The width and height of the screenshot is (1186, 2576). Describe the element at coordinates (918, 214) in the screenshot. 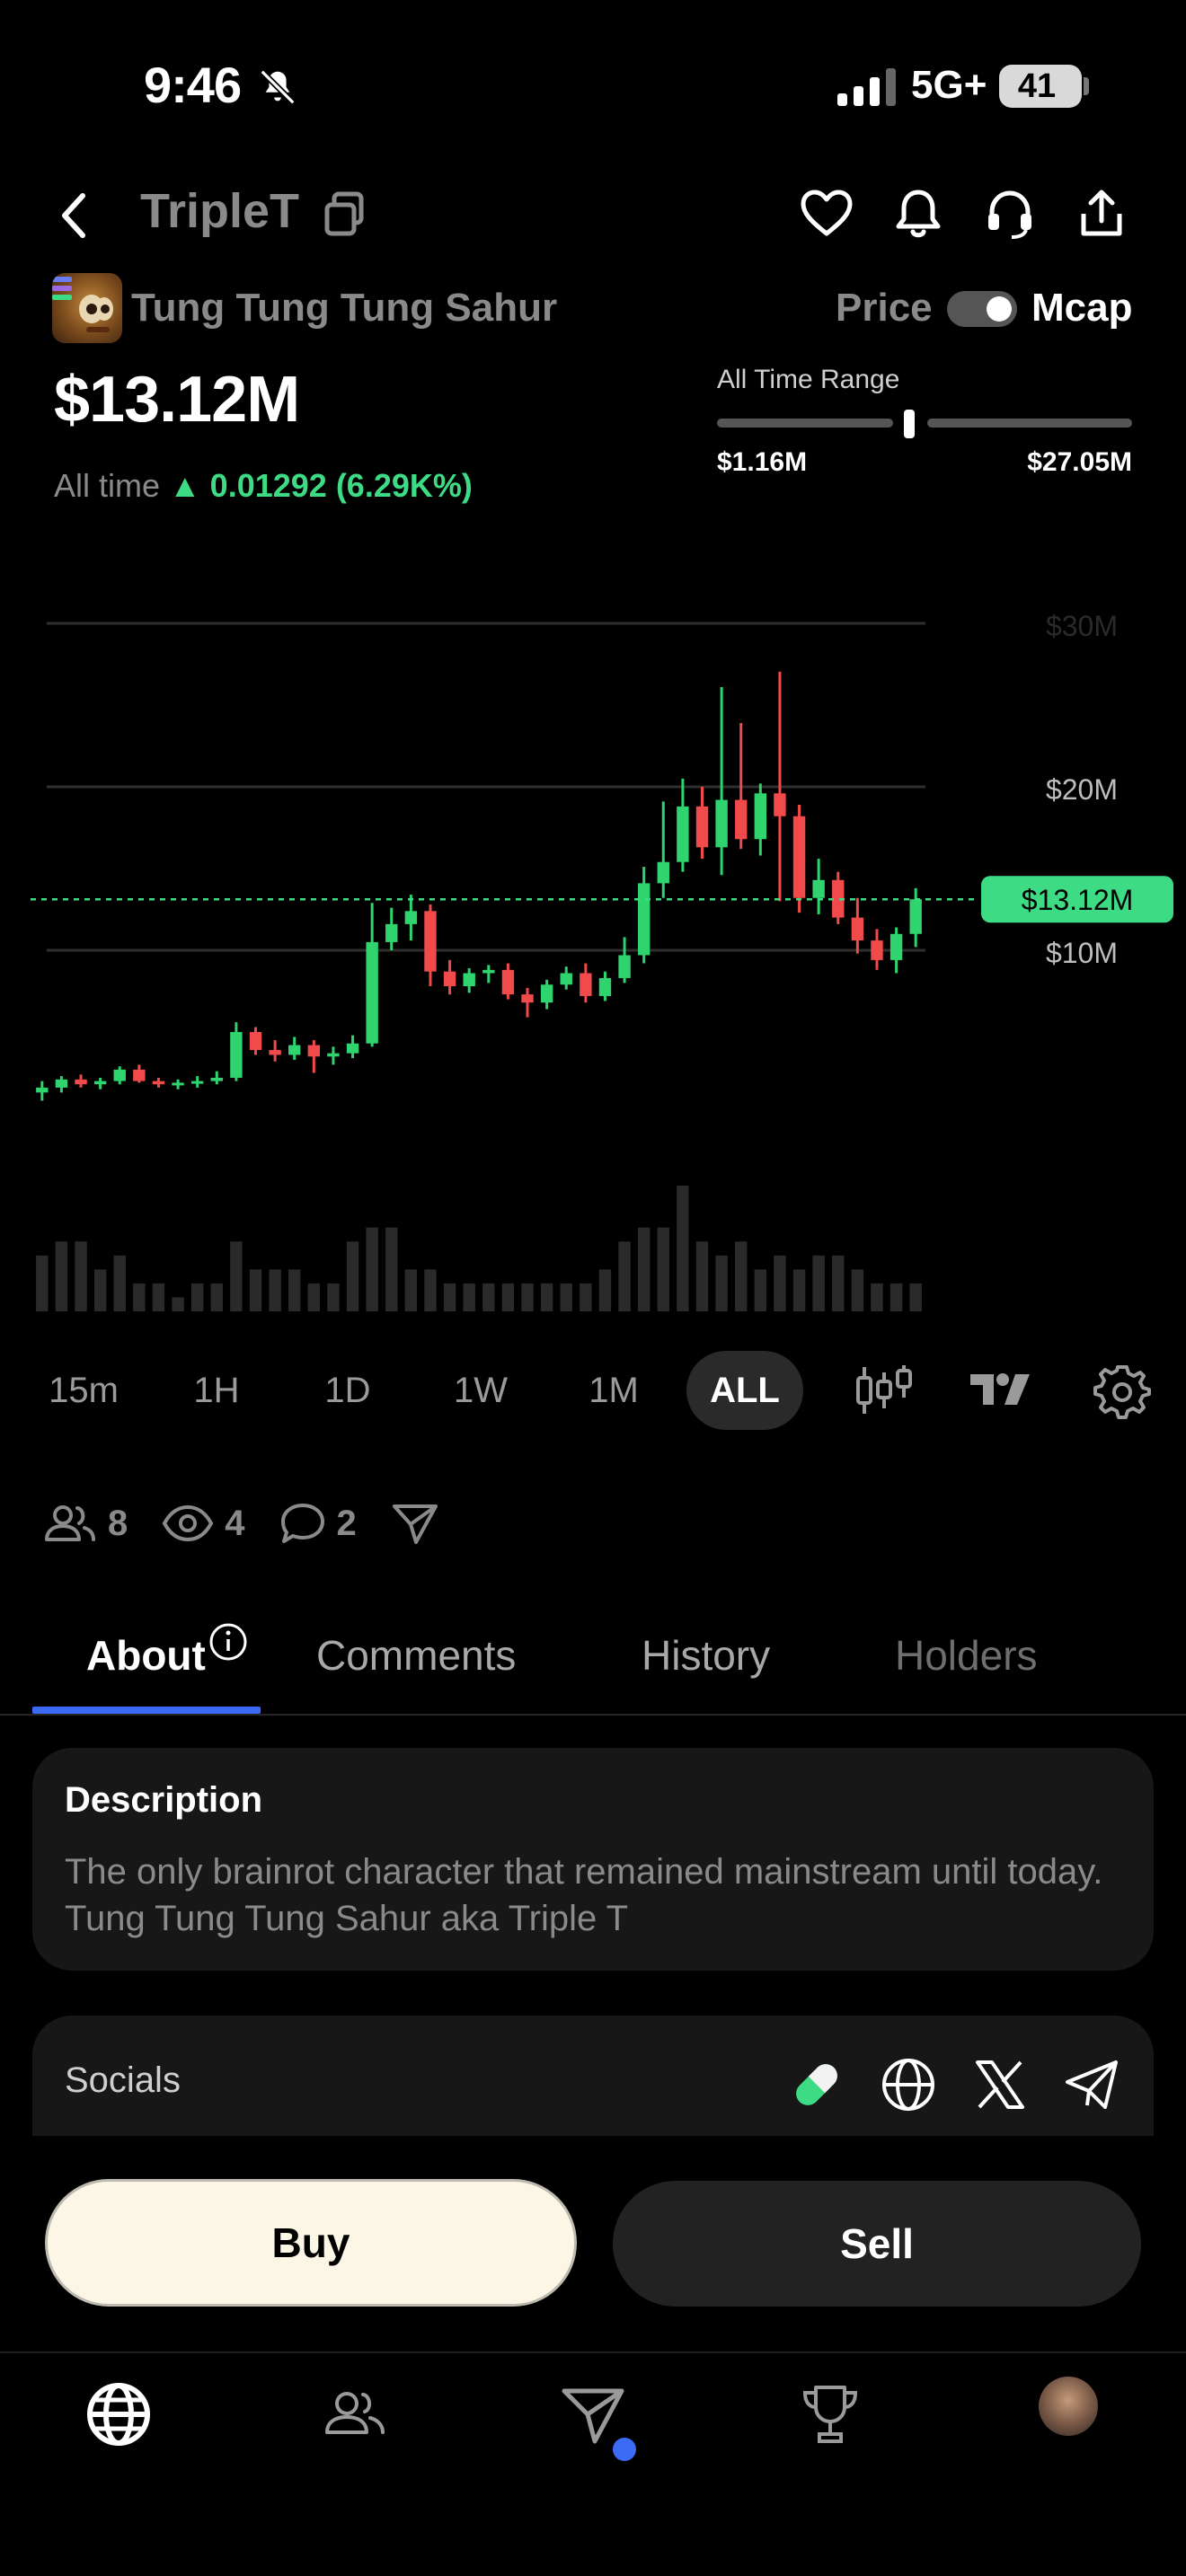

I see `bell-icon` at that location.